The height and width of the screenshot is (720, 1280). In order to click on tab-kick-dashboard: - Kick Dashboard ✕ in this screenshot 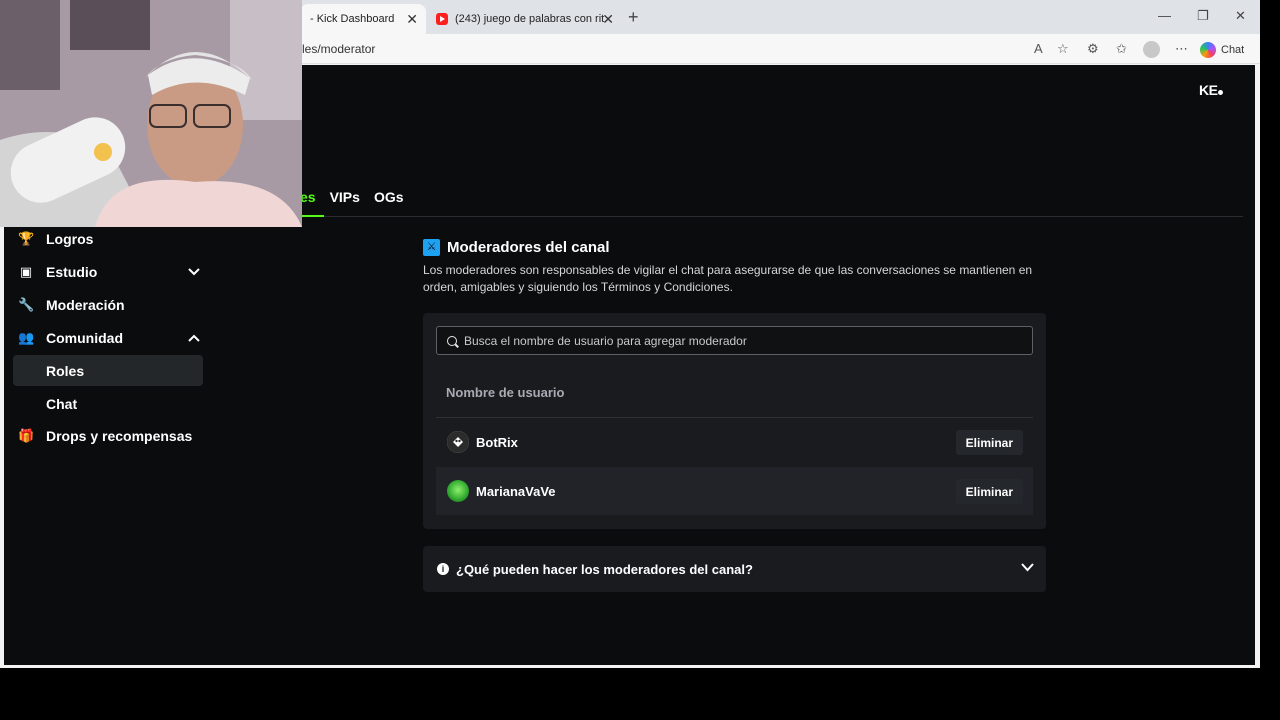, I will do `click(363, 19)`.